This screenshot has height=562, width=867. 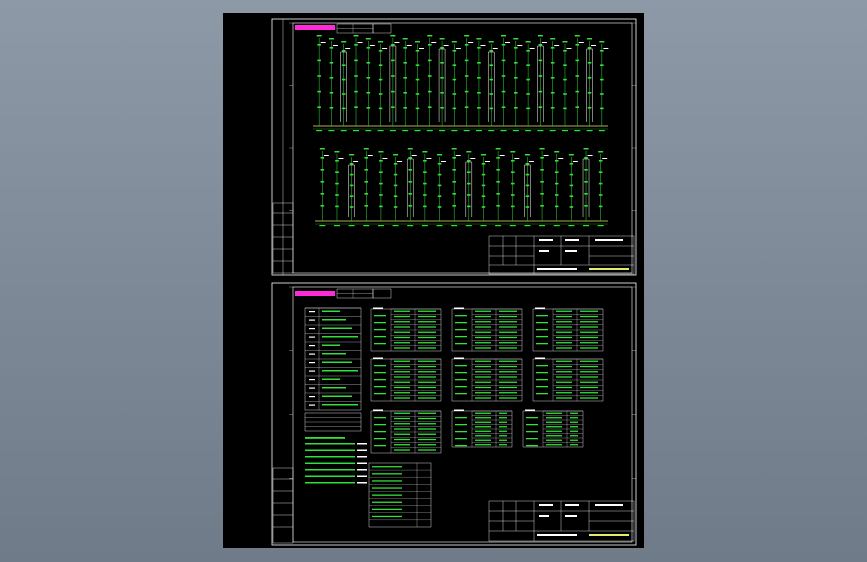 What do you see at coordinates (325, 438) in the screenshot?
I see `notes-title` at bounding box center [325, 438].